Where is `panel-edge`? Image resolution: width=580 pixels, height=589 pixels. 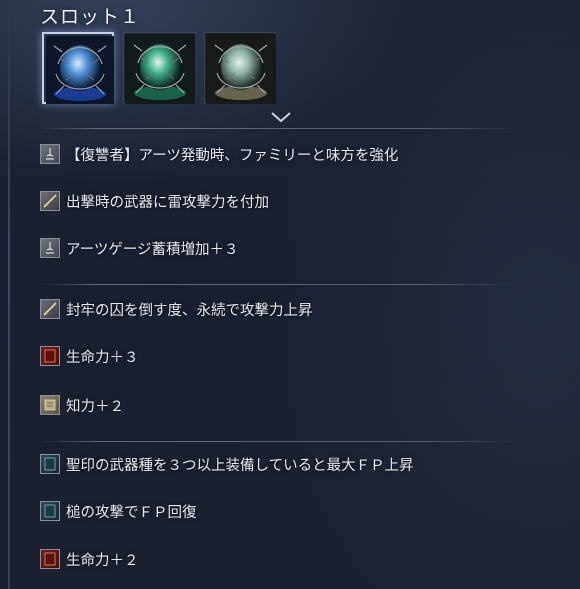
panel-edge is located at coordinates (9, 294).